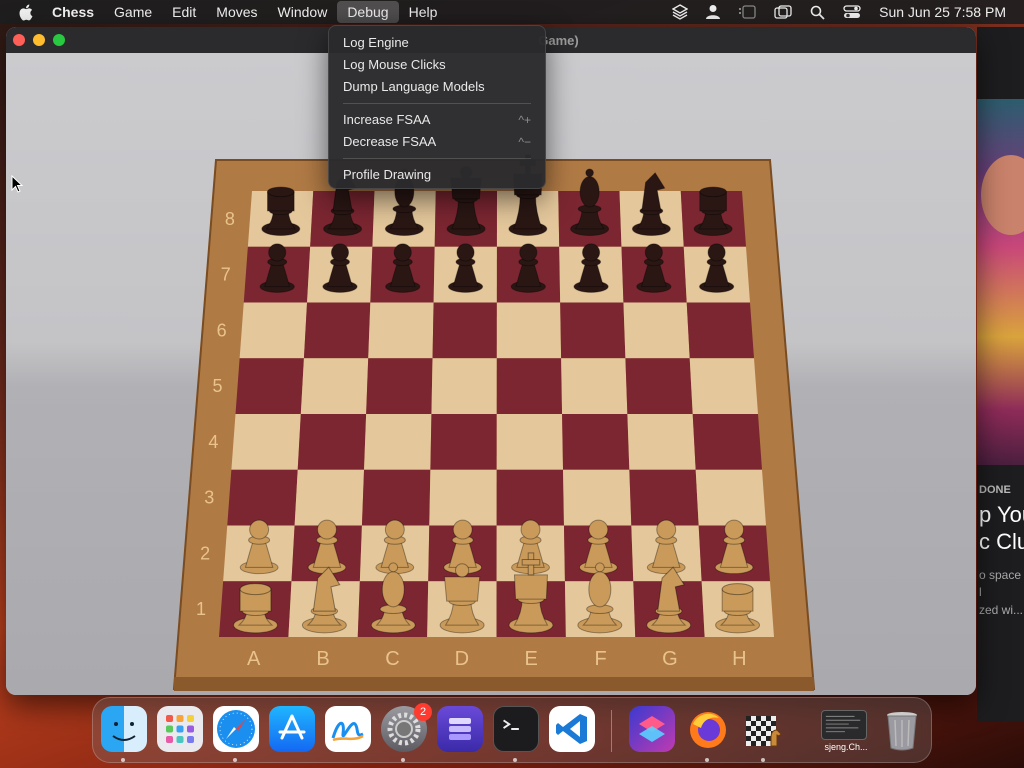  What do you see at coordinates (664, 497) in the screenshot?
I see `board-square-g3` at bounding box center [664, 497].